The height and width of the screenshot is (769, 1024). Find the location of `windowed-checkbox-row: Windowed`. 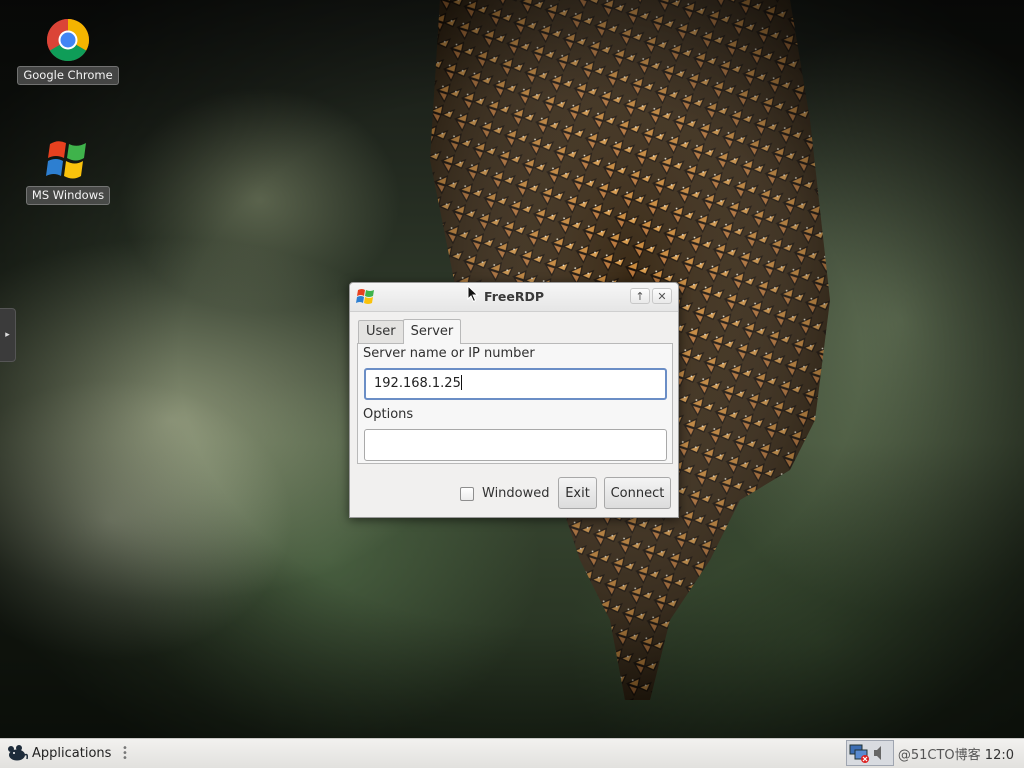

windowed-checkbox-row: Windowed is located at coordinates (505, 493).